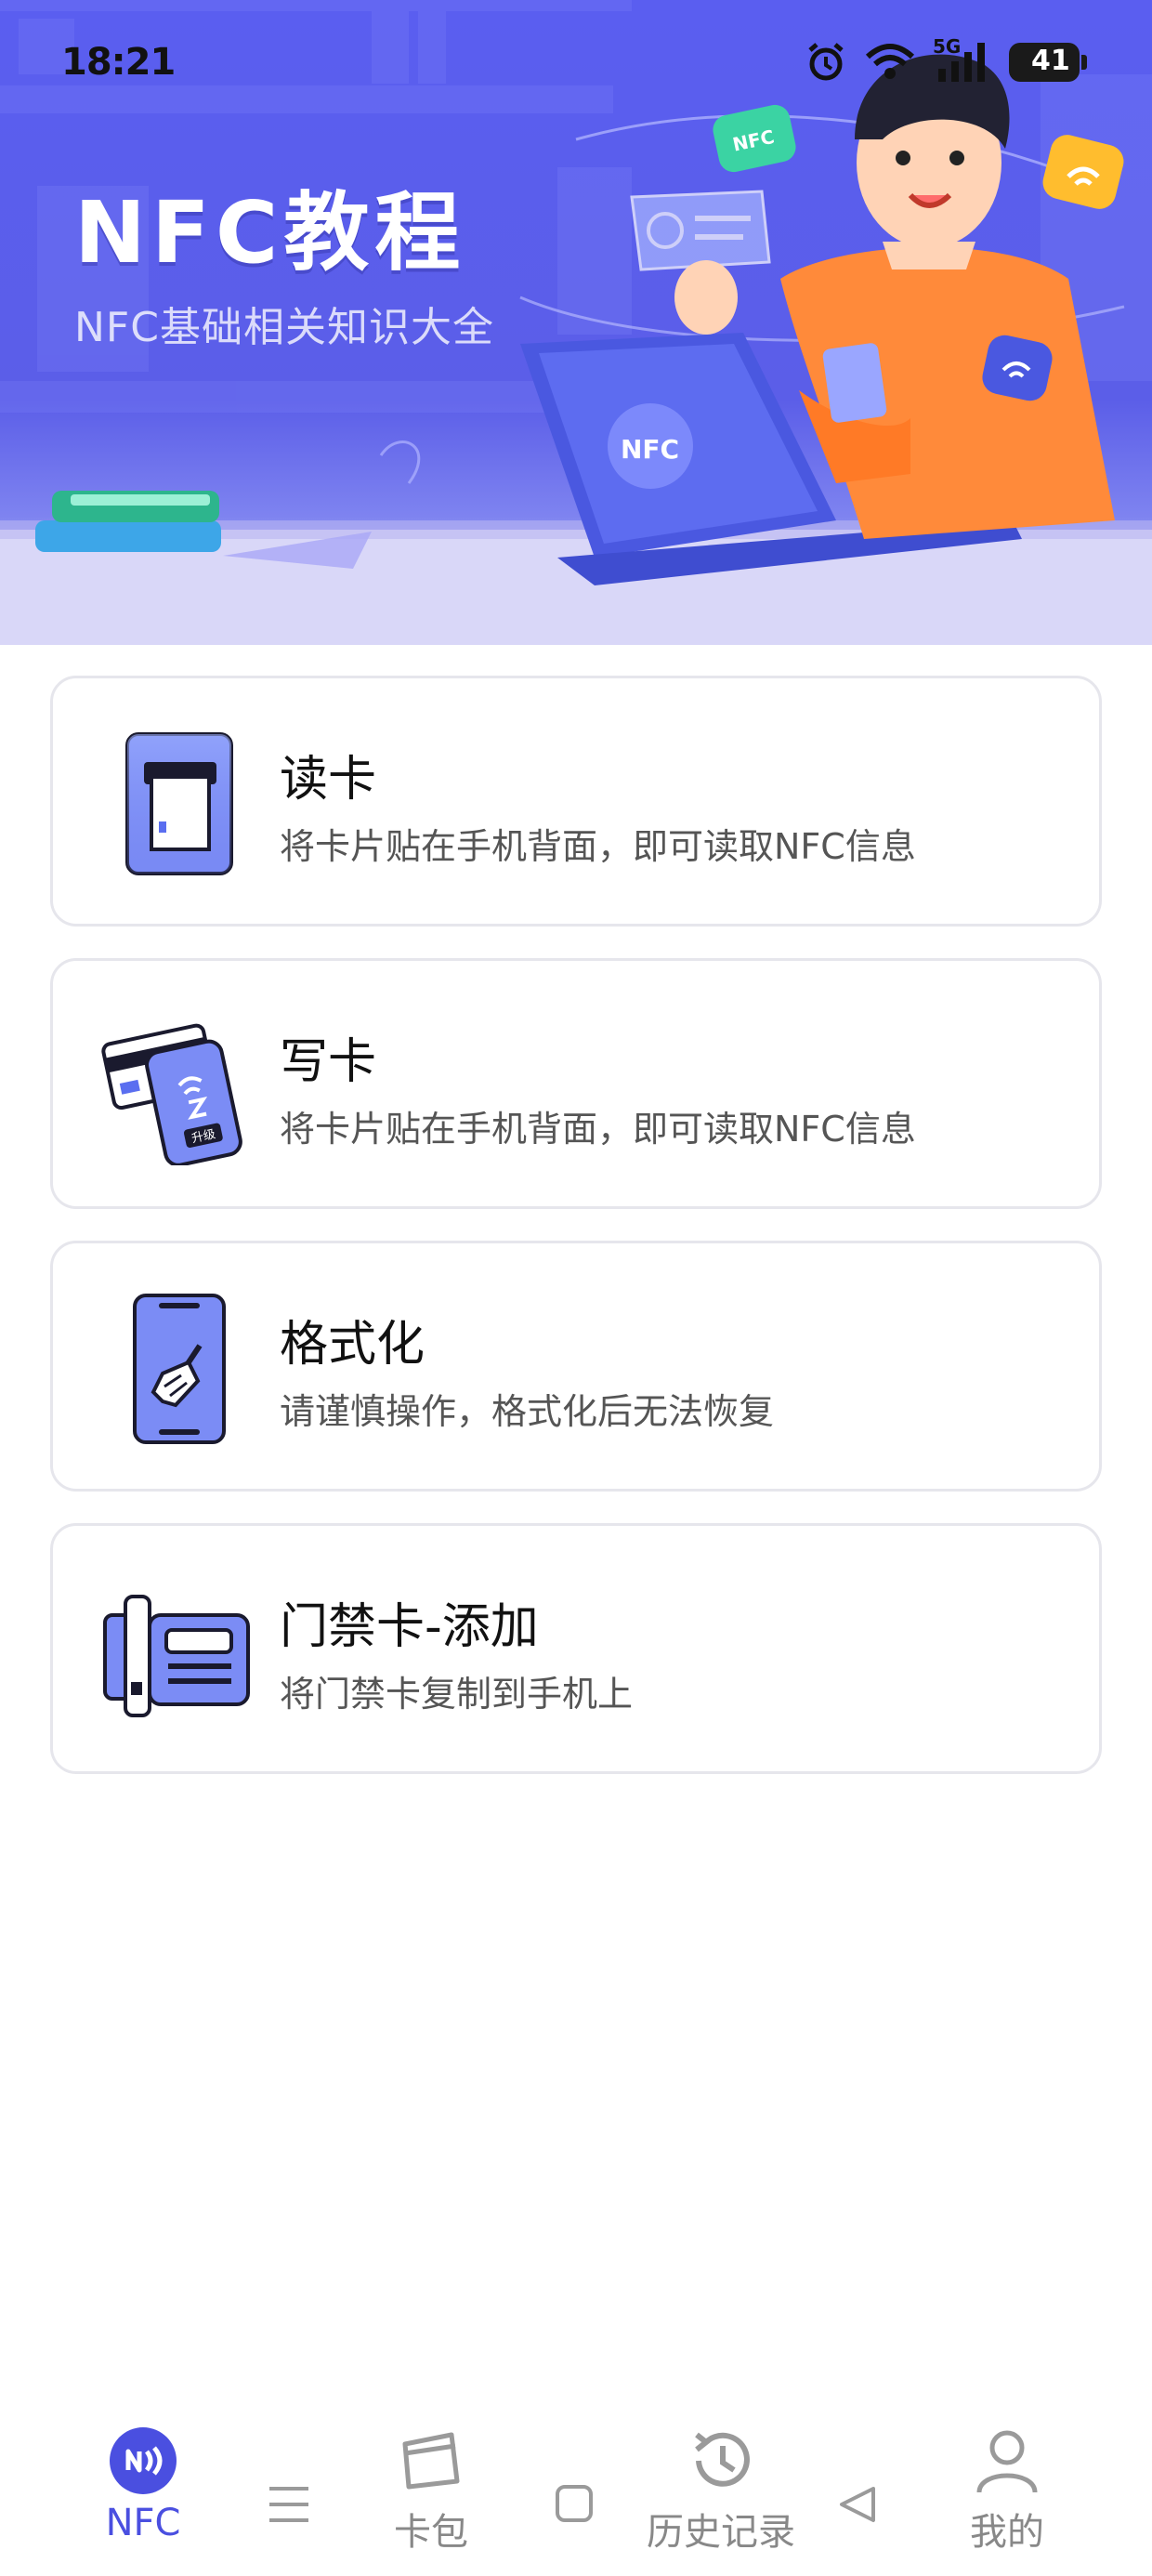 Image resolution: width=1152 pixels, height=2576 pixels. Describe the element at coordinates (857, 2504) in the screenshot. I see `back-icon` at that location.